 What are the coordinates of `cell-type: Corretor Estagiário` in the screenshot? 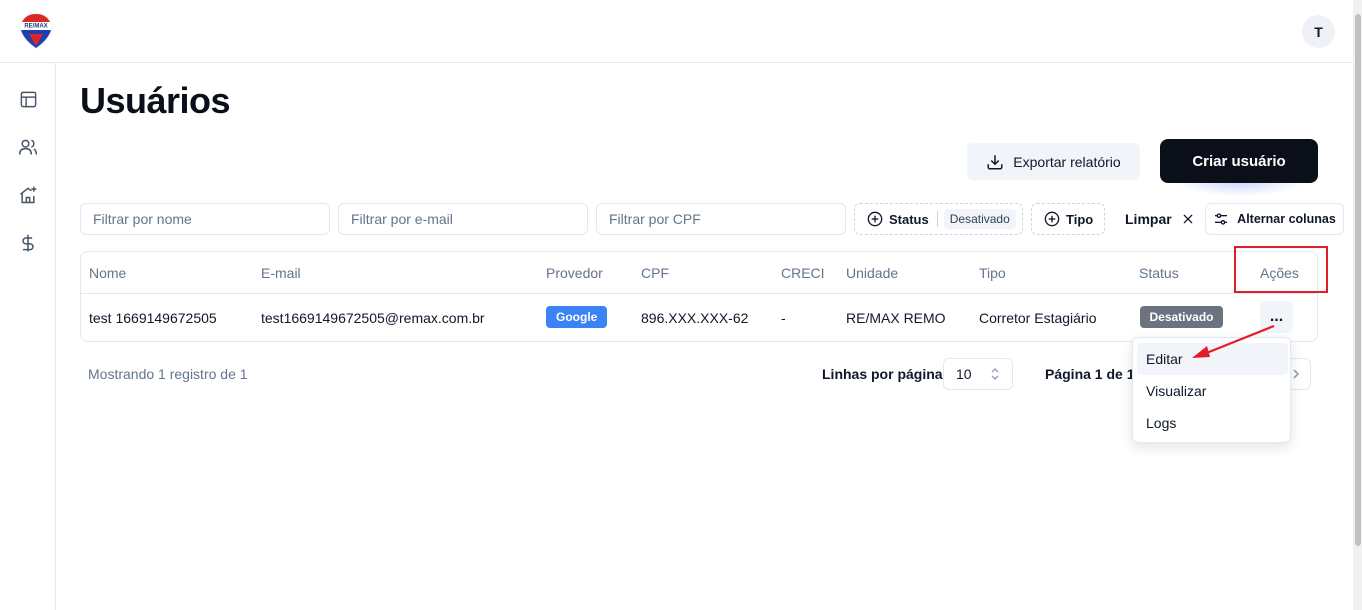 It's located at (1038, 318).